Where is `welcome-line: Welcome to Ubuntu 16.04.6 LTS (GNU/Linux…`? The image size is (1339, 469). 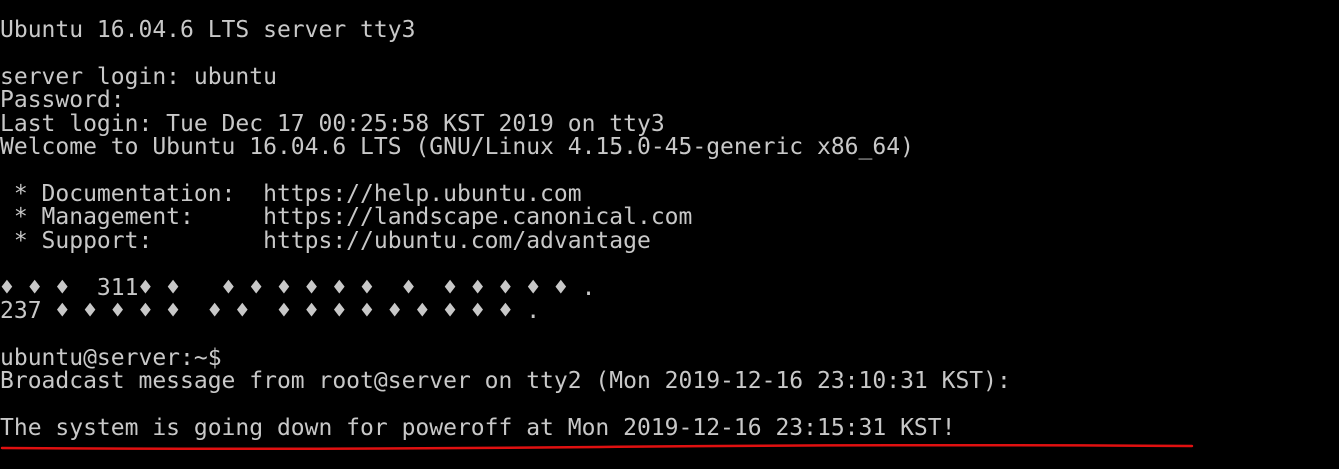
welcome-line: Welcome to Ubuntu 16.04.6 LTS (GNU/Linux… is located at coordinates (457, 147).